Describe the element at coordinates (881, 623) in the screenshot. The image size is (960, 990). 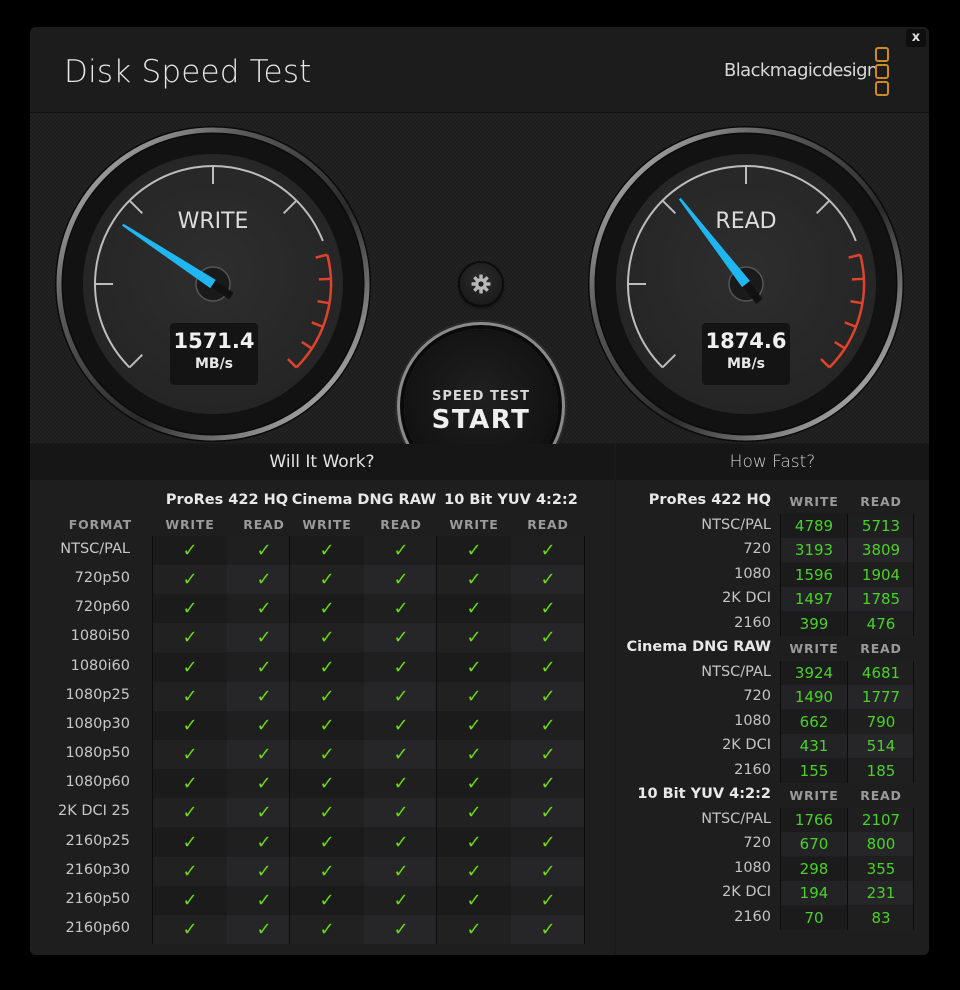
I see `read-speed-value: 476` at that location.